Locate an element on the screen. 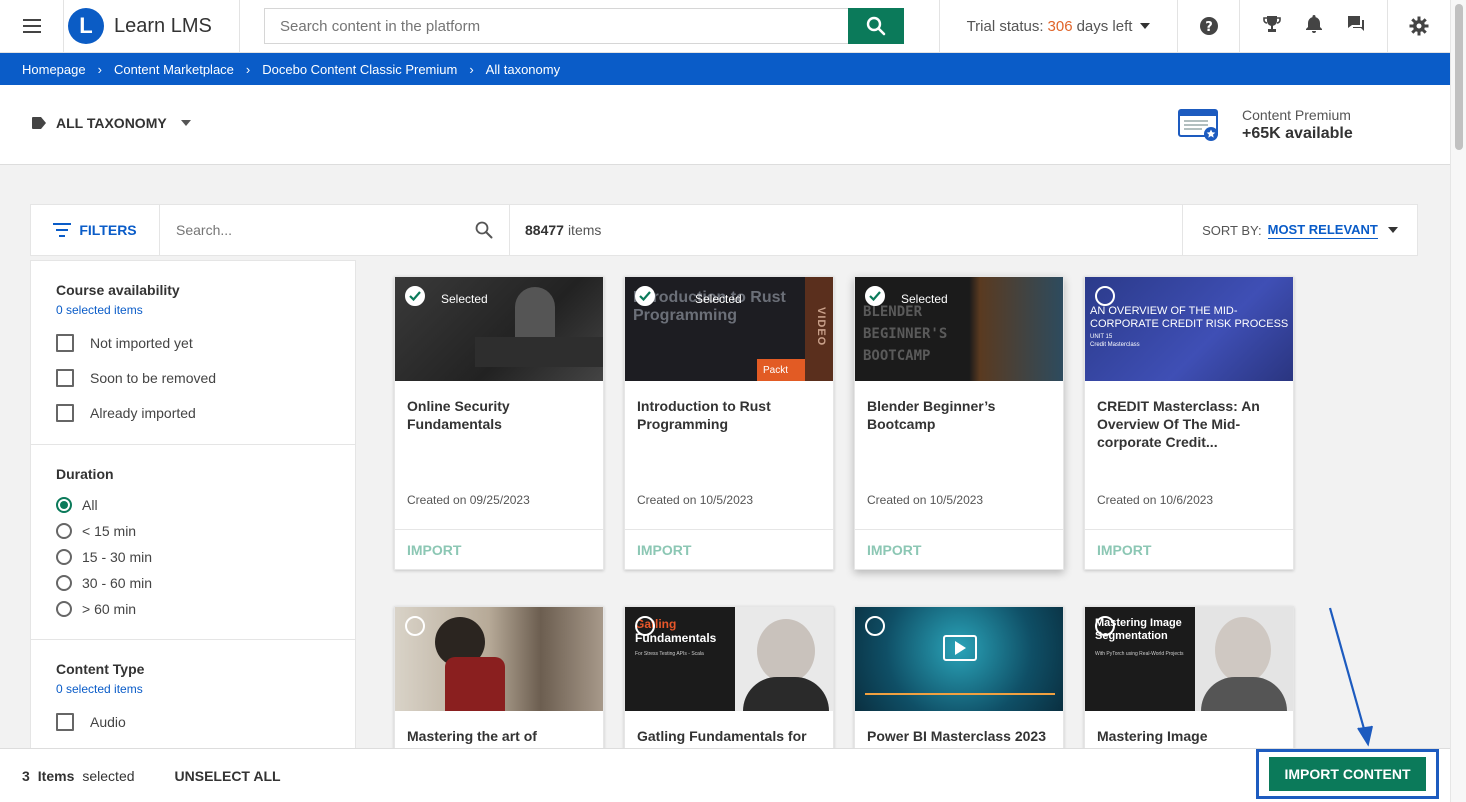 The height and width of the screenshot is (802, 1466). duration-option-lt15: < 15 min is located at coordinates (193, 531).